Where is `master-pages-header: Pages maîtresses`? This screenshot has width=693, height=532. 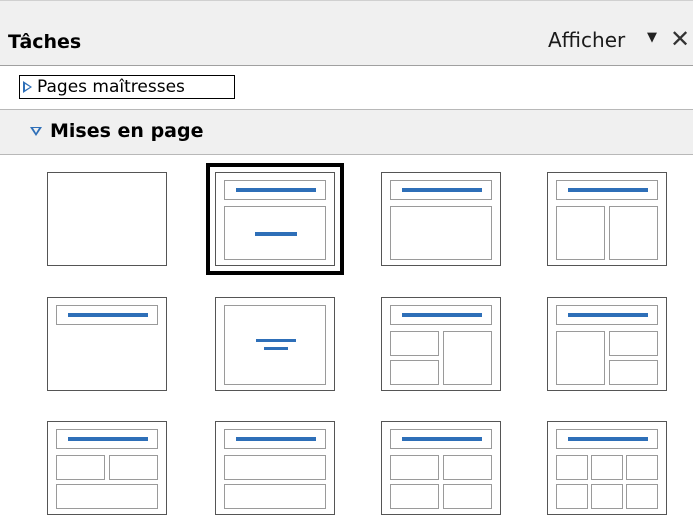
master-pages-header: Pages maîtresses is located at coordinates (127, 87).